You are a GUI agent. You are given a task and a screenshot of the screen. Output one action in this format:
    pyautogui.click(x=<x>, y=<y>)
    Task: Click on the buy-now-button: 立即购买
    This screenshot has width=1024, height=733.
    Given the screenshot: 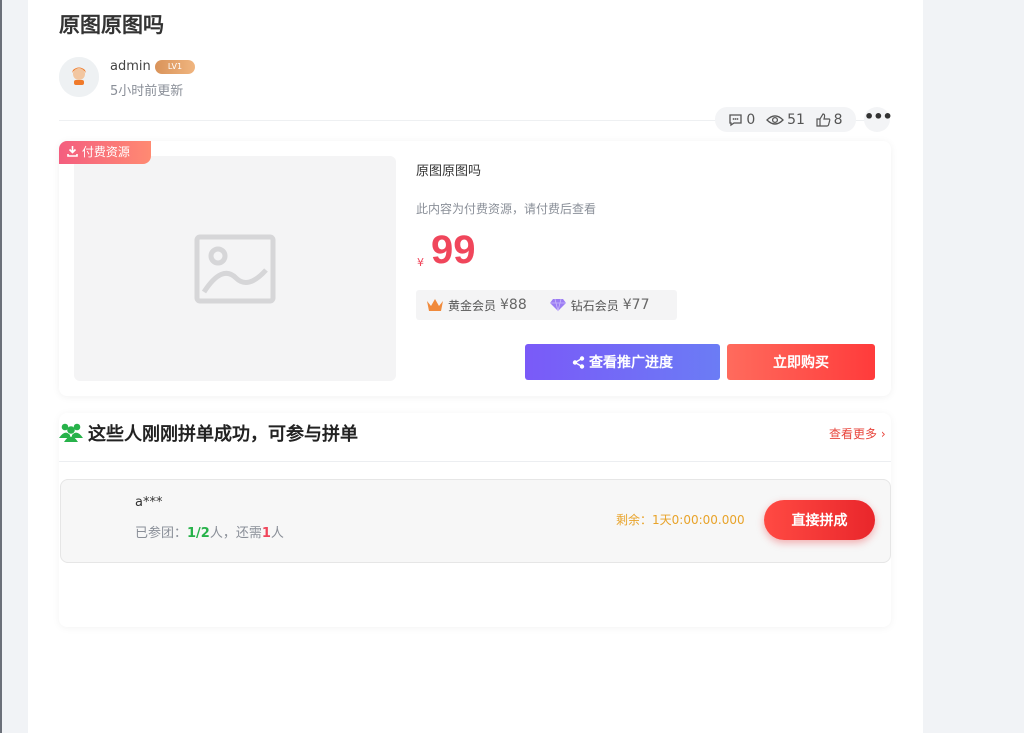 What is the action you would take?
    pyautogui.click(x=801, y=362)
    